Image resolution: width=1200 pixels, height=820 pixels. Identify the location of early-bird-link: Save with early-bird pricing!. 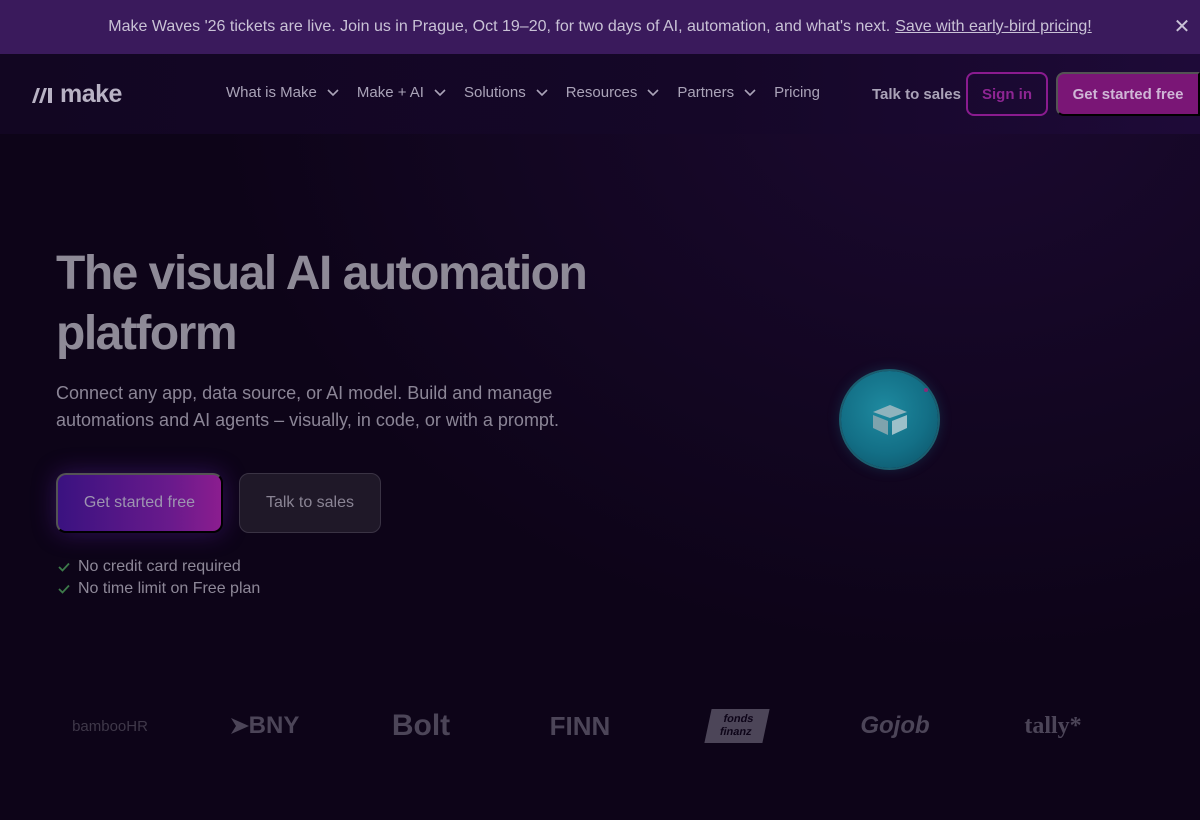
(993, 26).